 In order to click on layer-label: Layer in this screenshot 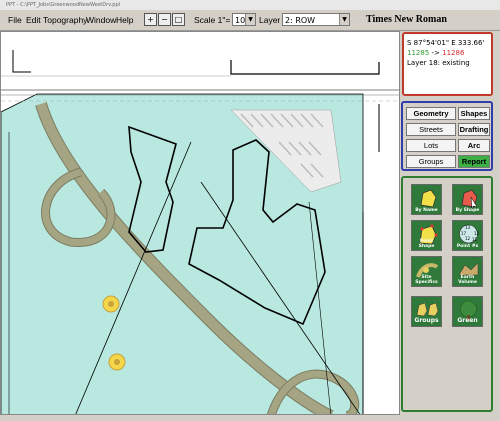, I will do `click(270, 20)`.